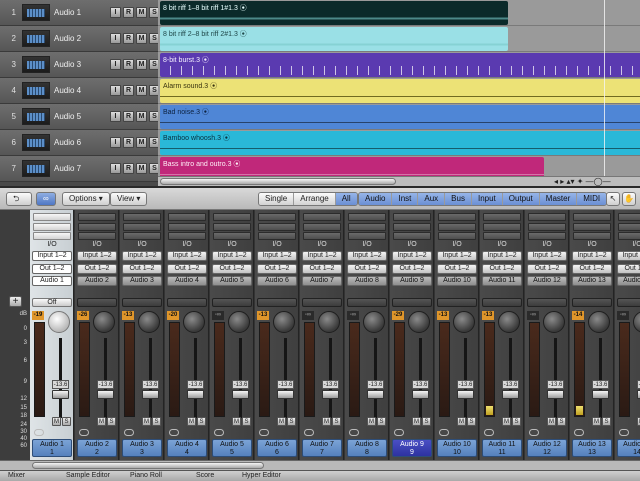 This screenshot has width=640, height=481. I want to click on track-name: Audio 3, so click(67, 64).